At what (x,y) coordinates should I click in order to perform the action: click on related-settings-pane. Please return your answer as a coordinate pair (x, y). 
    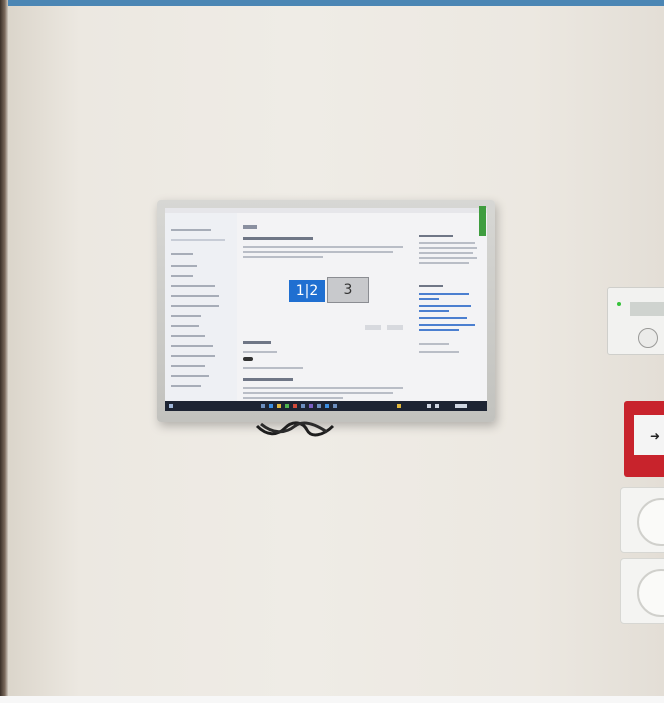
    Looking at the image, I should click on (450, 307).